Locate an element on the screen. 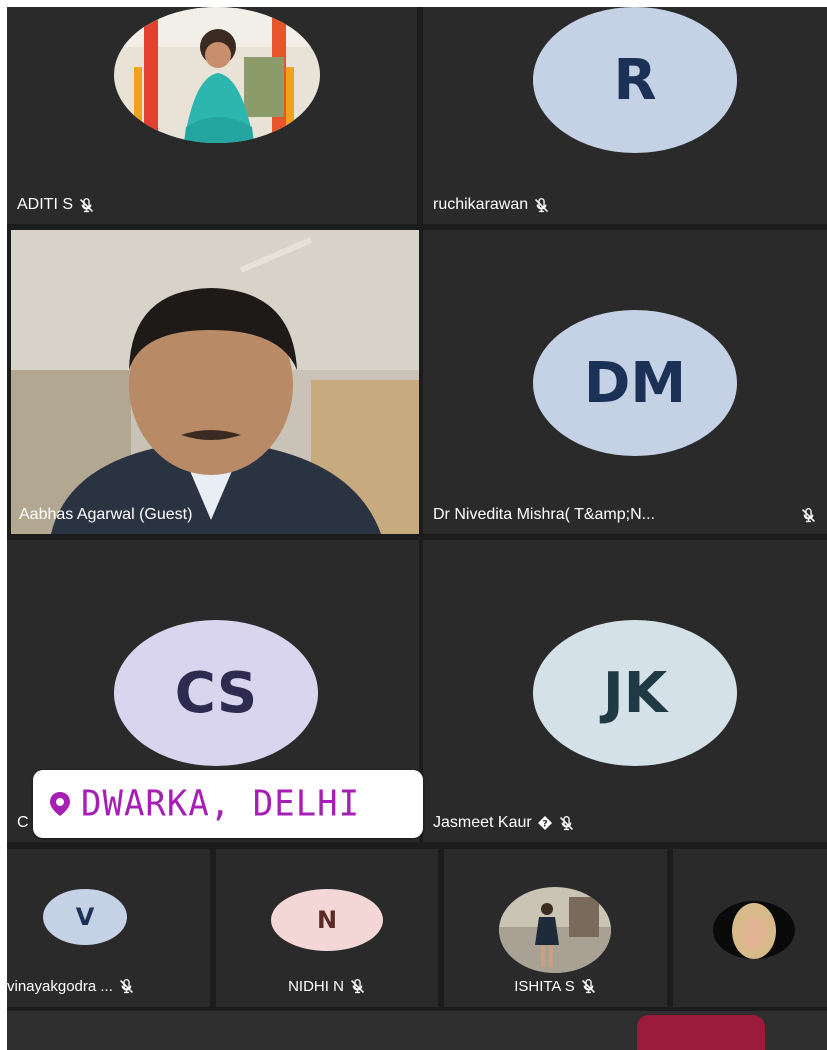 This screenshot has height=1050, width=827. strip-participant-tile: N NIDHI N is located at coordinates (327, 928).